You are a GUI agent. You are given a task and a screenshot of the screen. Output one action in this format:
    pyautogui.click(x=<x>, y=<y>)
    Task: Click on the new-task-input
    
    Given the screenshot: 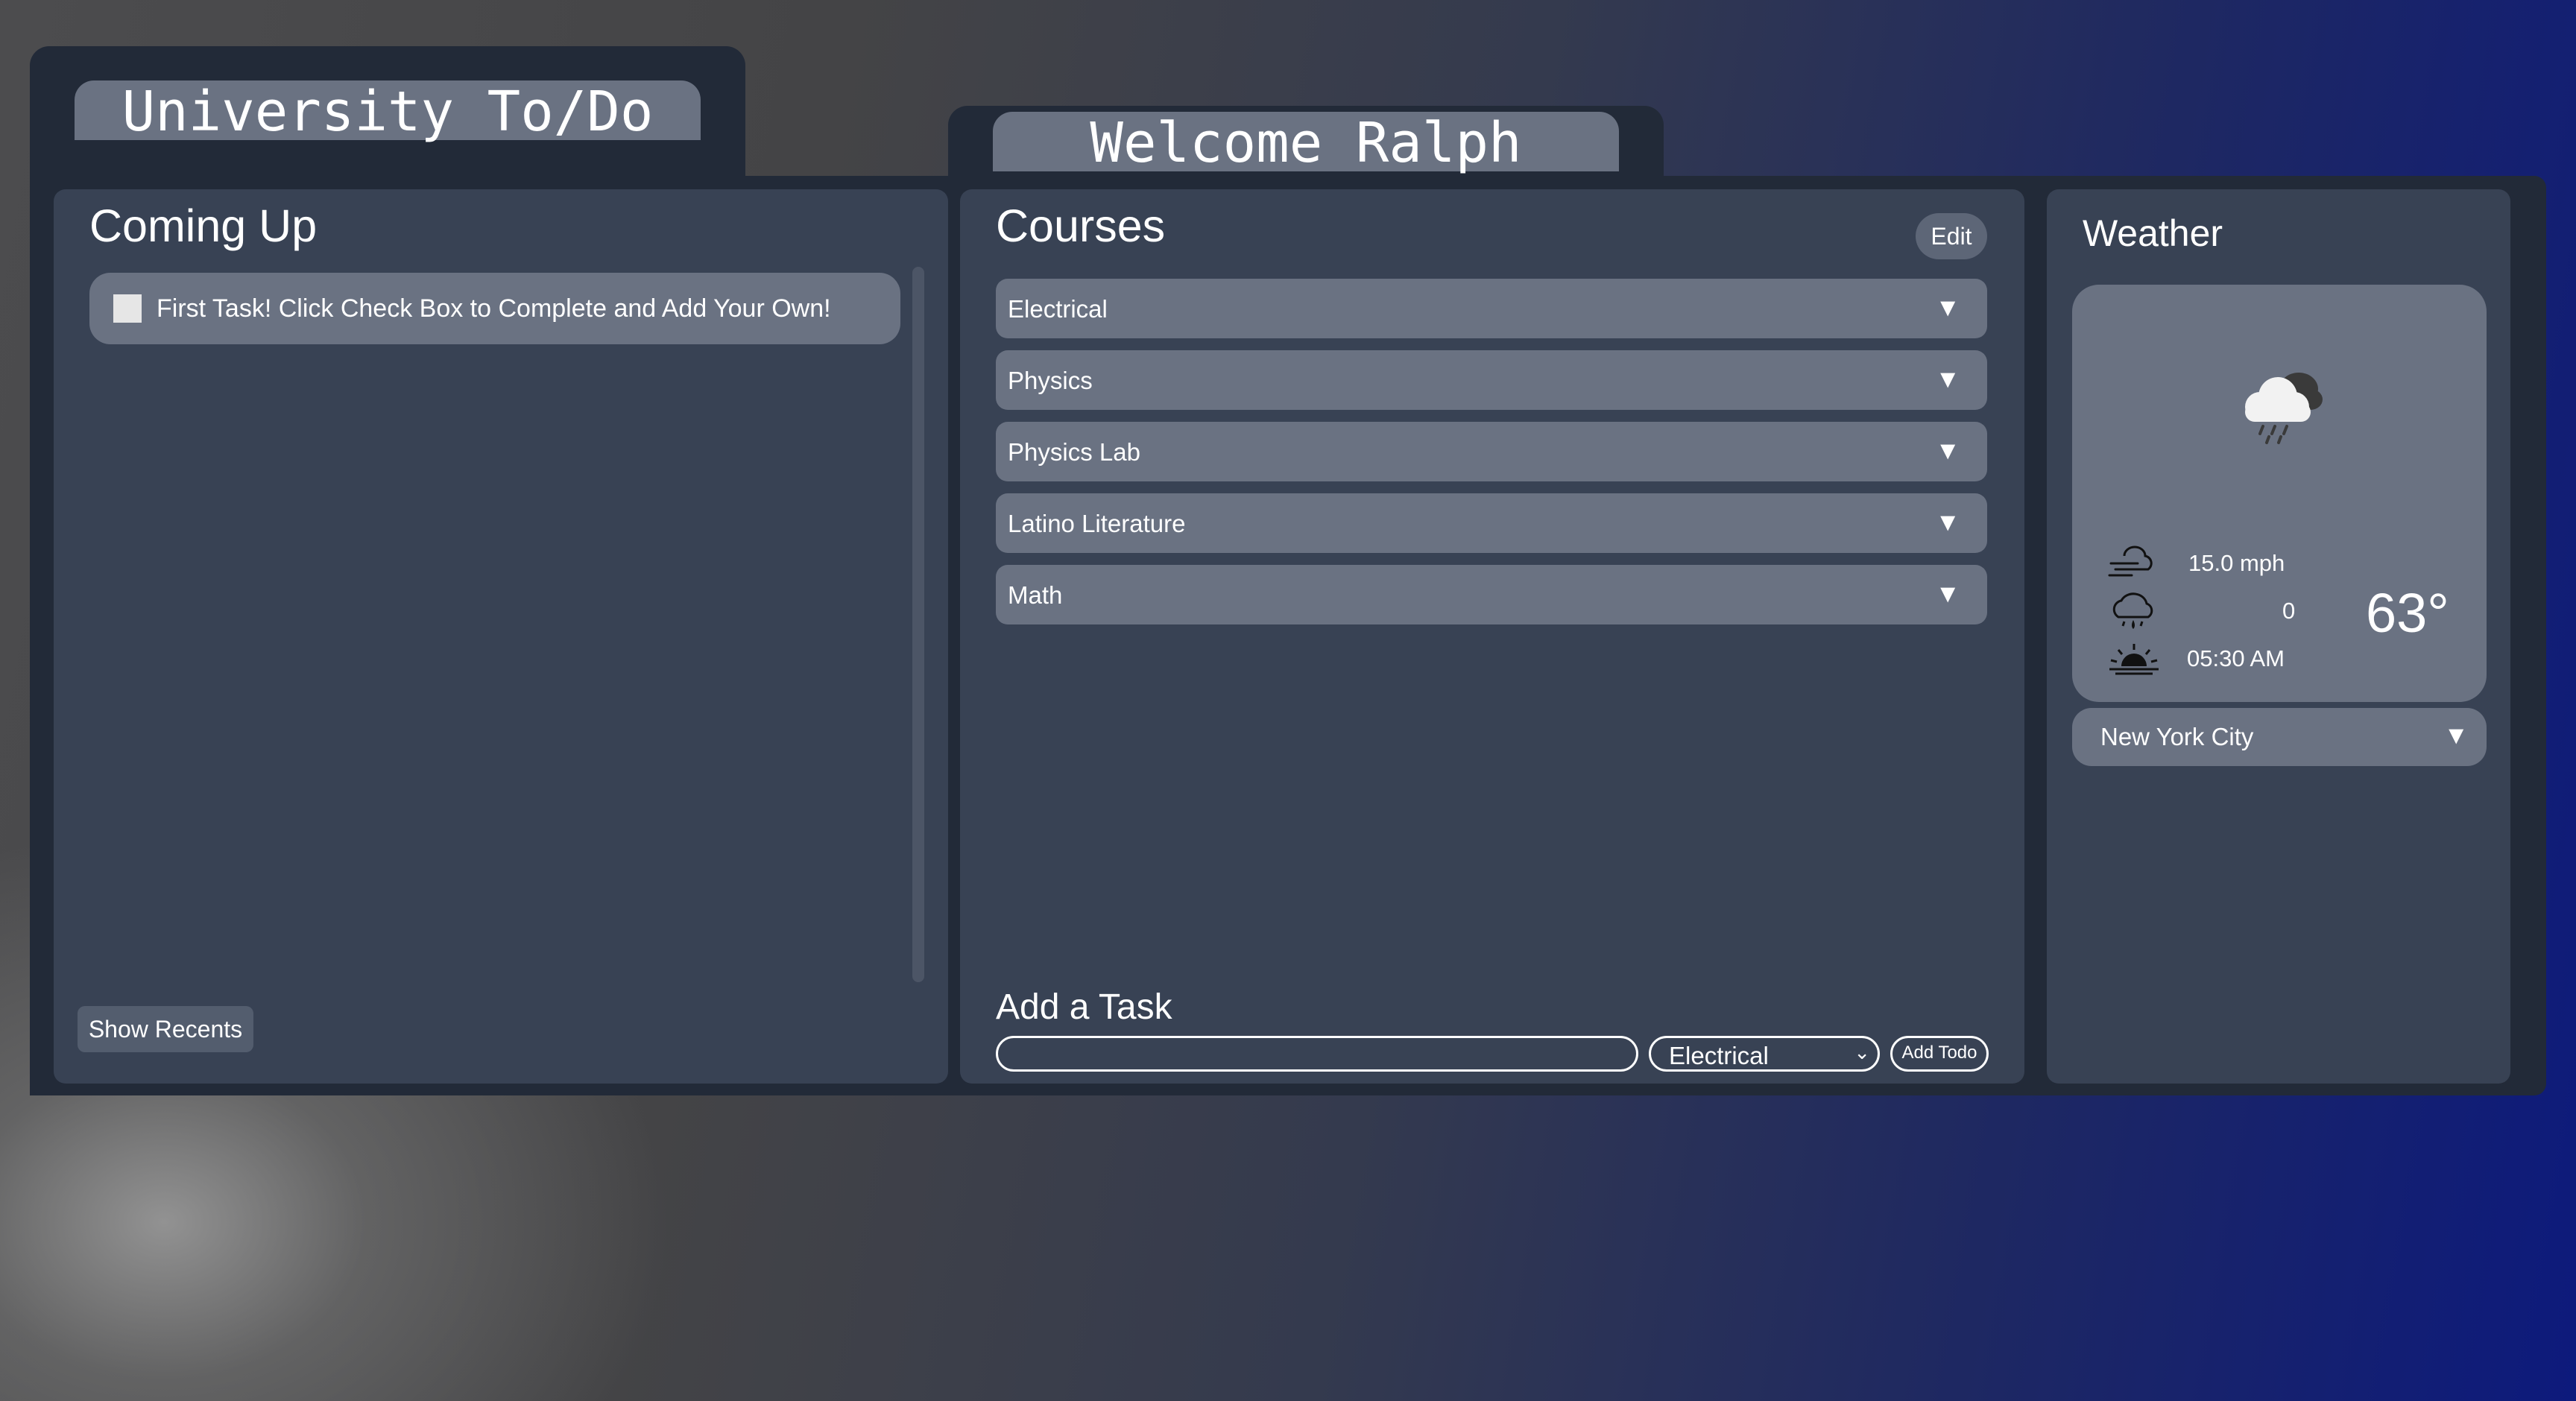 What is the action you would take?
    pyautogui.click(x=1317, y=1054)
    